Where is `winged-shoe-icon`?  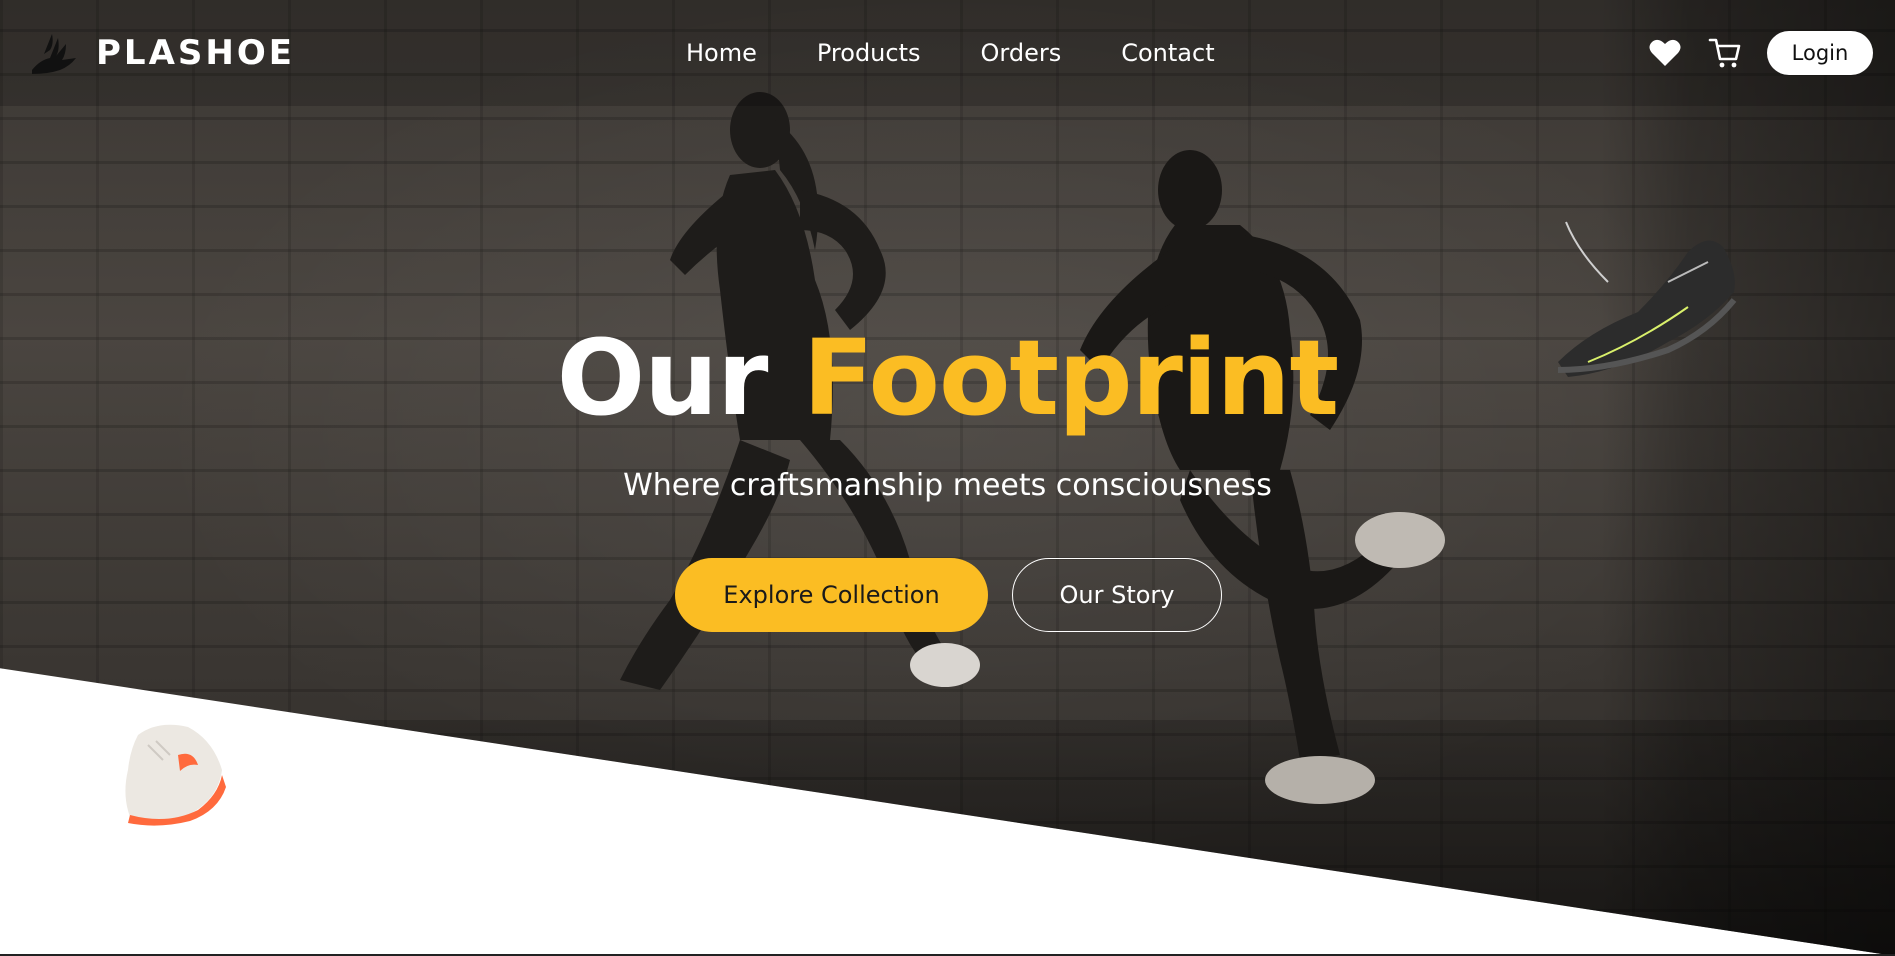
winged-shoe-icon is located at coordinates (54, 53).